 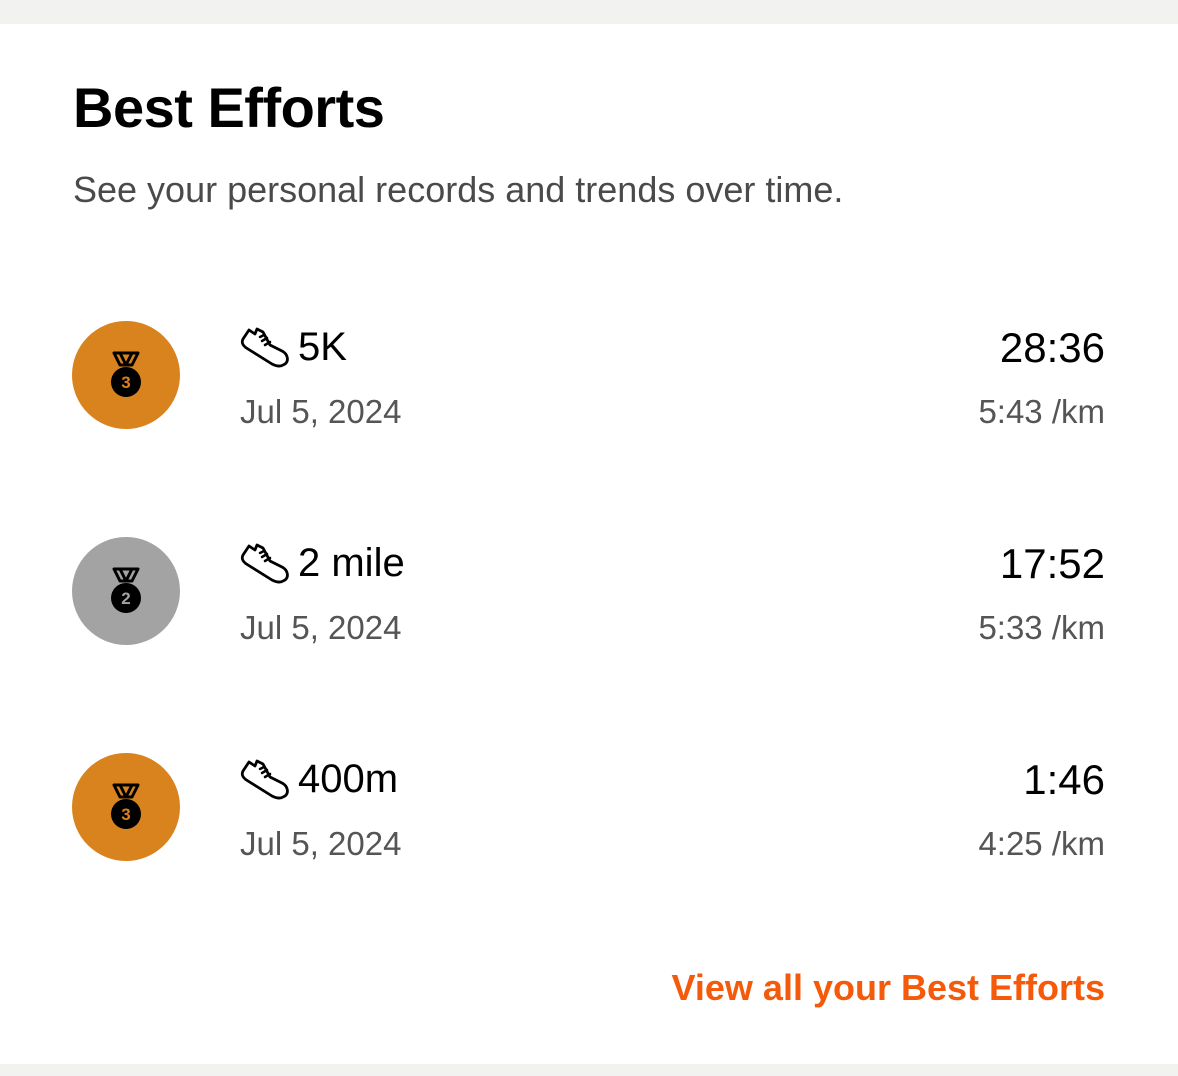 I want to click on effort-name: 5K, so click(x=322, y=347).